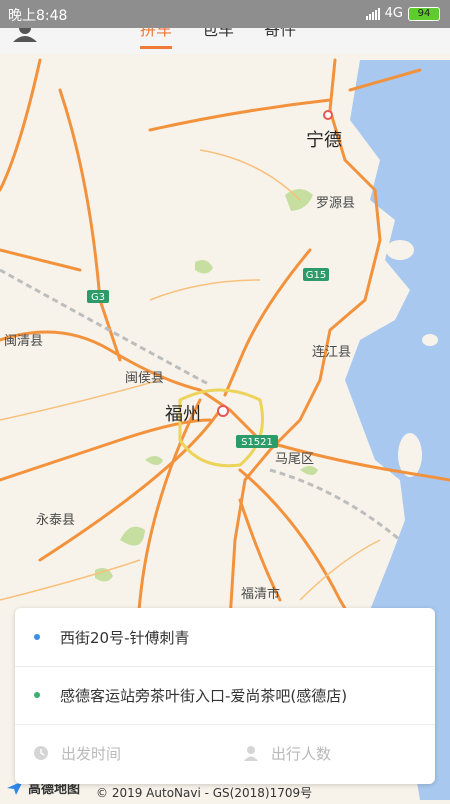 The width and height of the screenshot is (450, 804). Describe the element at coordinates (37, 637) in the screenshot. I see `origin-dot-icon` at that location.